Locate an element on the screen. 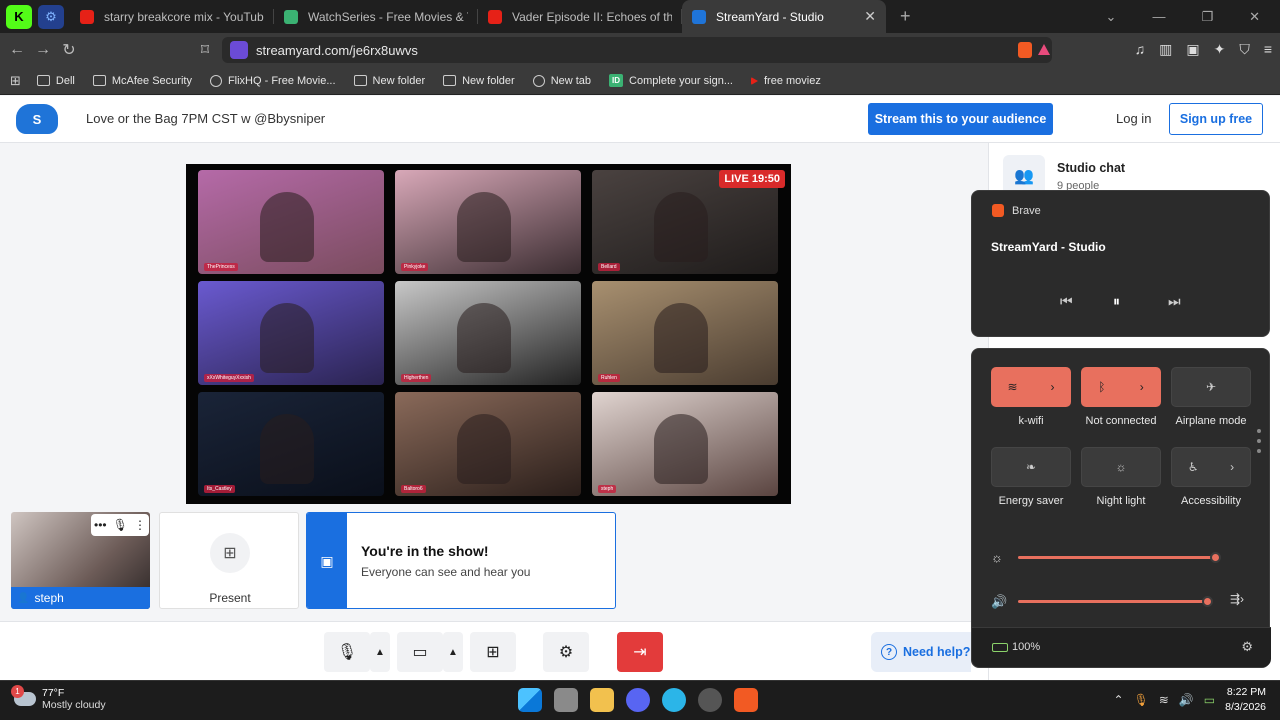 The image size is (1280, 720). need-help-button: ? Need help? is located at coordinates (921, 652).